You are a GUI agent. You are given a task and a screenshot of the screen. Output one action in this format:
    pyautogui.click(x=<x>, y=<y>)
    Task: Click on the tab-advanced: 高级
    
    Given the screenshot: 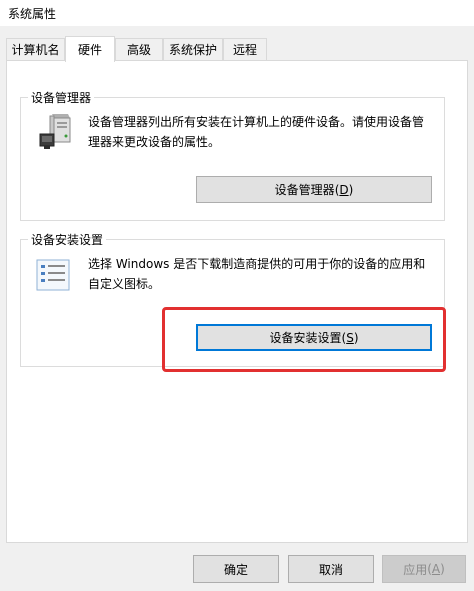 What is the action you would take?
    pyautogui.click(x=139, y=49)
    